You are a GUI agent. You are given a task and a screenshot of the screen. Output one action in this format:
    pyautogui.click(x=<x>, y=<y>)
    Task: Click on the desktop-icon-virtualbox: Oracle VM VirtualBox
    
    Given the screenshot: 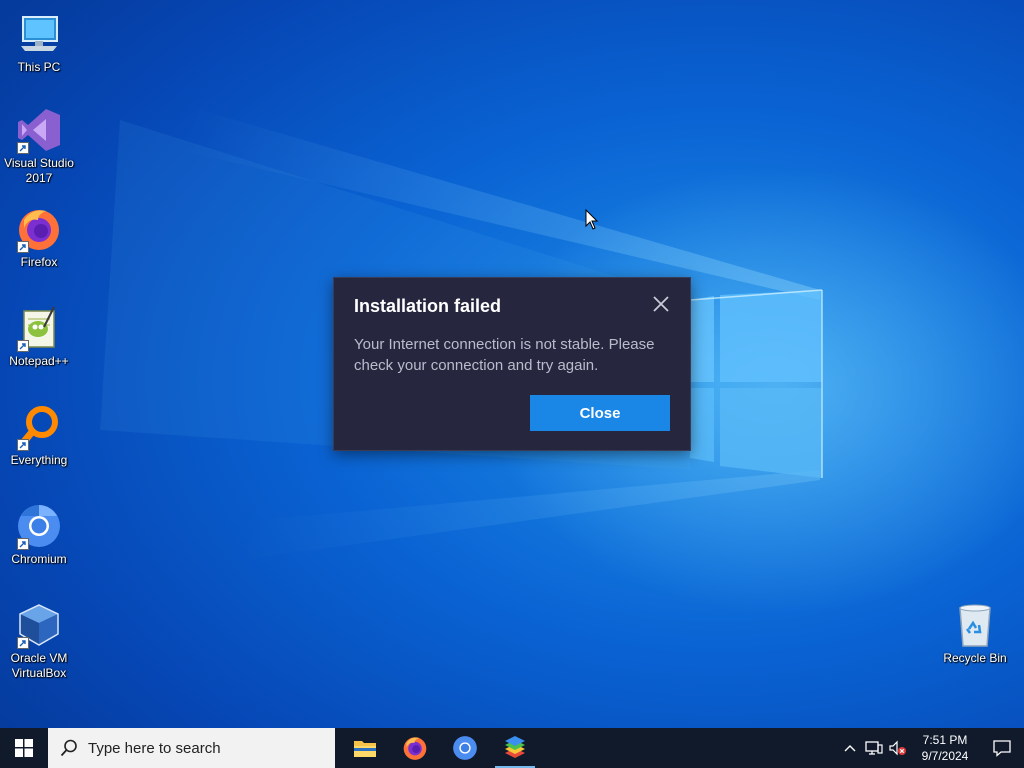 What is the action you would take?
    pyautogui.click(x=39, y=641)
    